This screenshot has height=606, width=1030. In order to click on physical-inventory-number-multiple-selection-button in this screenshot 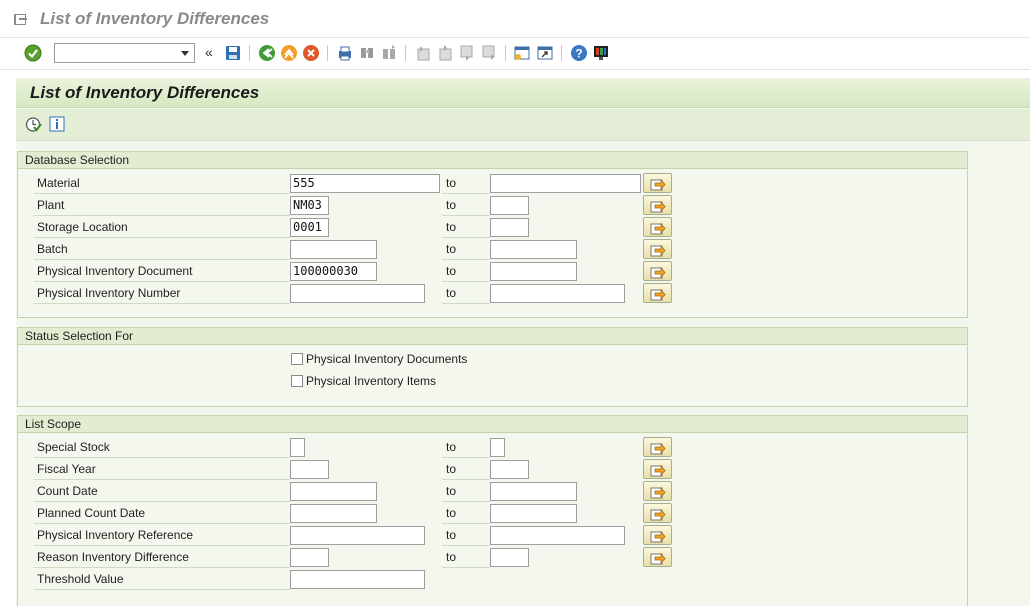, I will do `click(657, 293)`.